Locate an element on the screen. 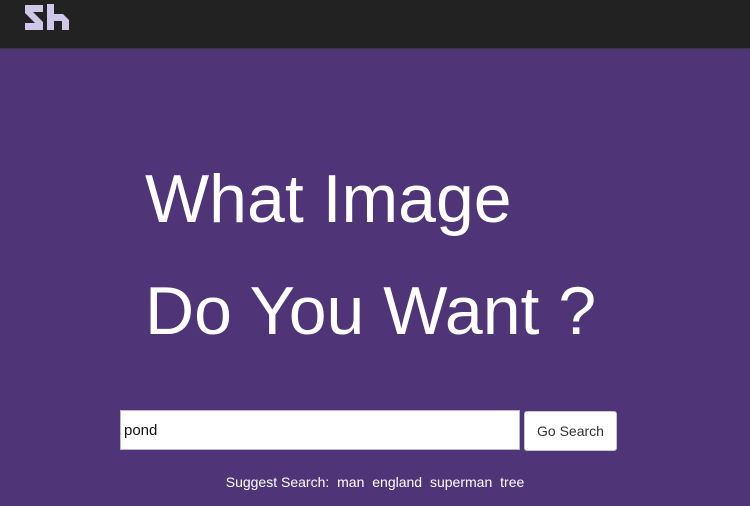 This screenshot has height=506, width=750. top-navbar is located at coordinates (375, 24).